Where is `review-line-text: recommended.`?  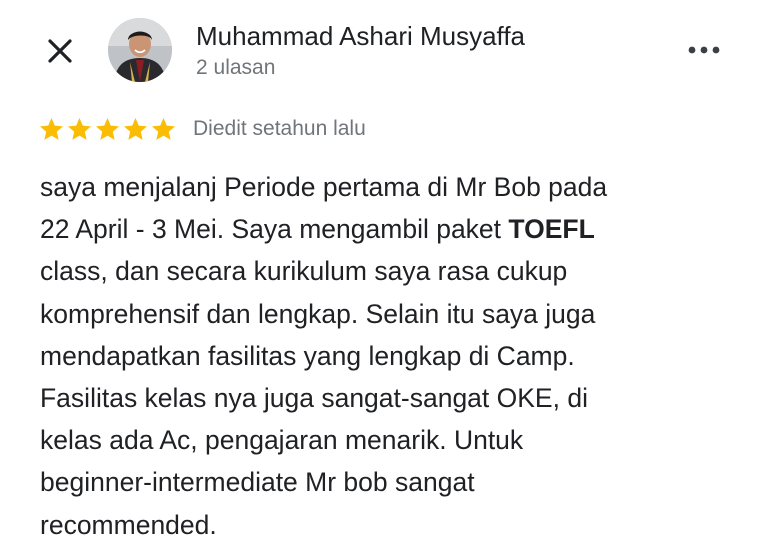
review-line-text: recommended. is located at coordinates (128, 524).